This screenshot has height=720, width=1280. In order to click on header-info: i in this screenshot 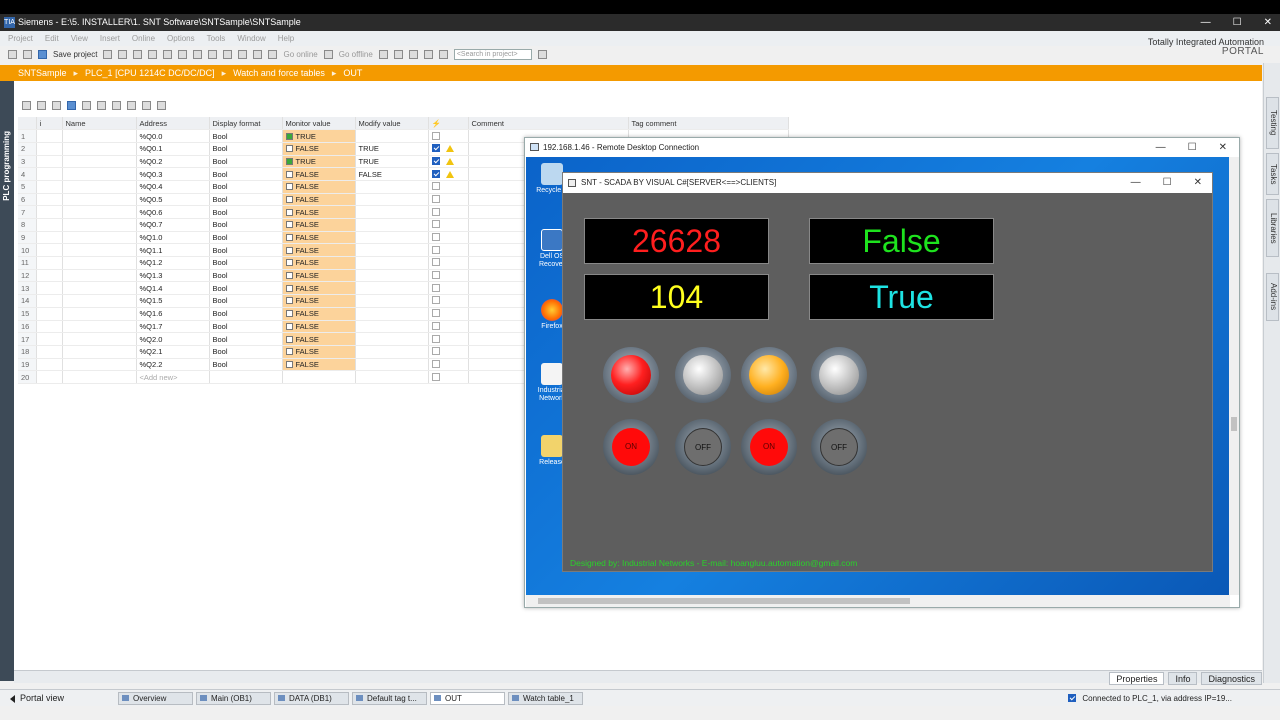, I will do `click(49, 124)`.